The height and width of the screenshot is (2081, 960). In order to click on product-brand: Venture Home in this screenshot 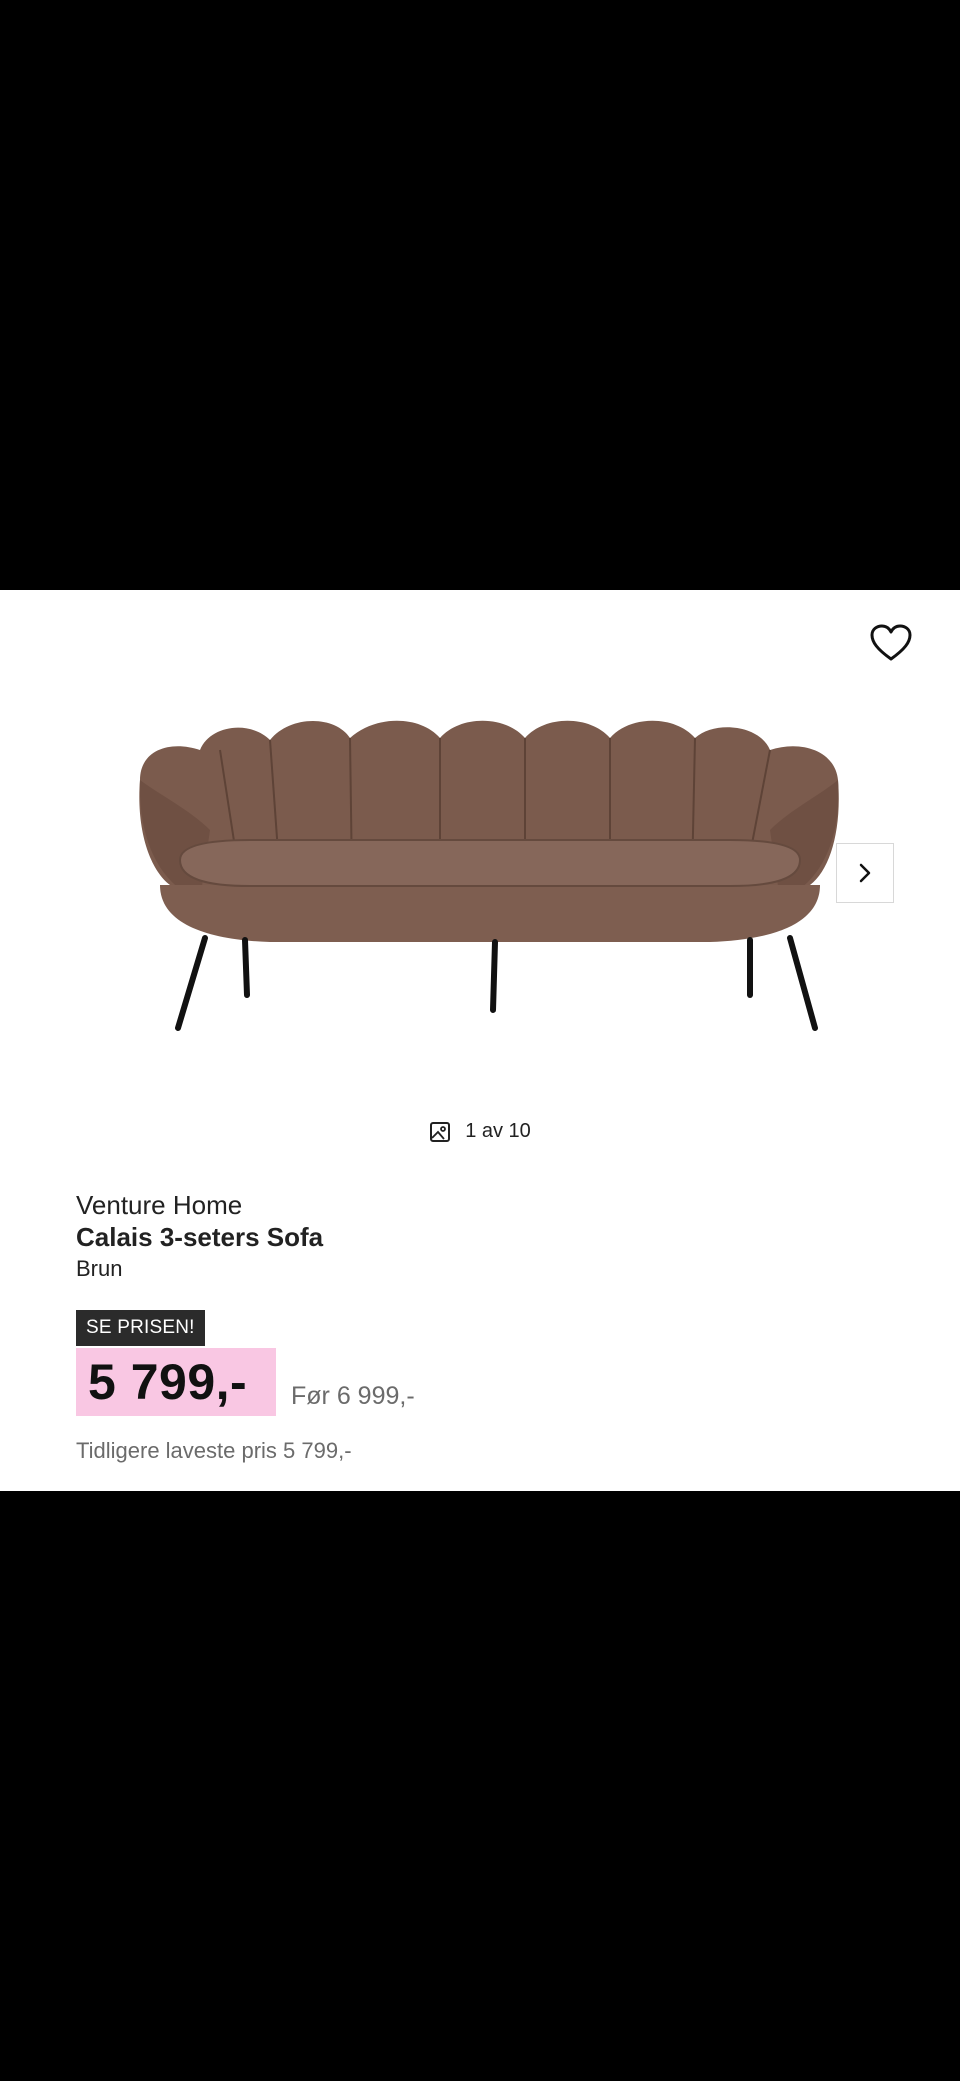, I will do `click(159, 1205)`.